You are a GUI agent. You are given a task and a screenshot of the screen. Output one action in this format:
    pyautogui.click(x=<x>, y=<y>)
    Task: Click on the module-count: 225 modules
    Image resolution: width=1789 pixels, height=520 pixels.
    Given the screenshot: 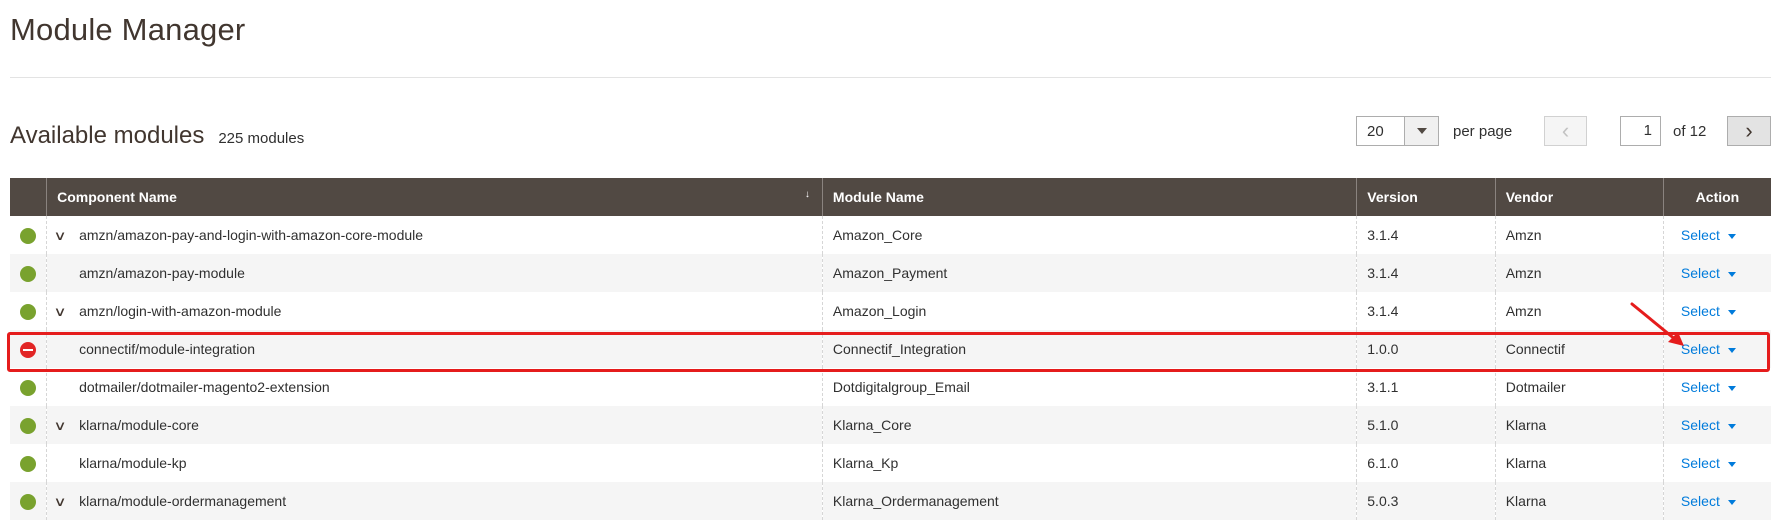 What is the action you would take?
    pyautogui.click(x=261, y=138)
    